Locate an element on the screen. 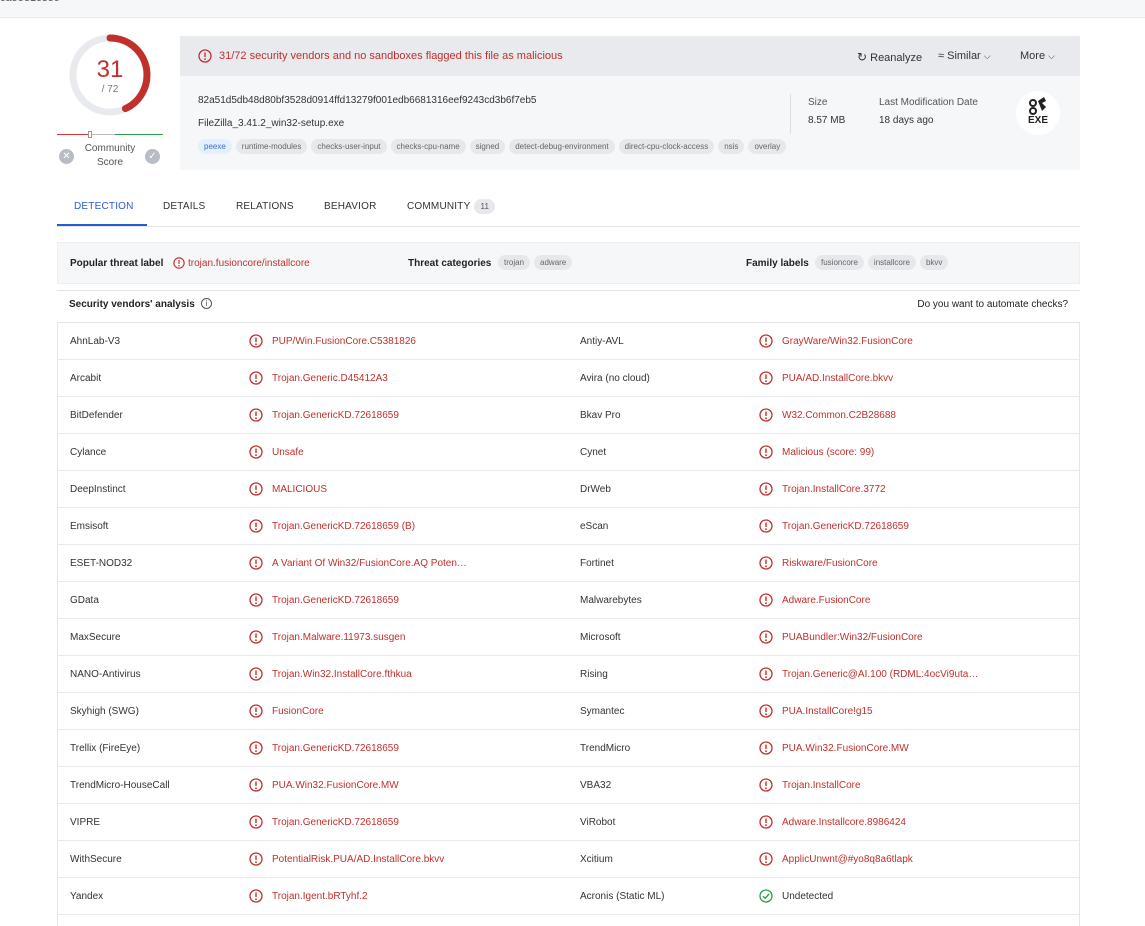 The image size is (1145, 926). automate-checks-link: Do you want to automate checks? is located at coordinates (992, 304).